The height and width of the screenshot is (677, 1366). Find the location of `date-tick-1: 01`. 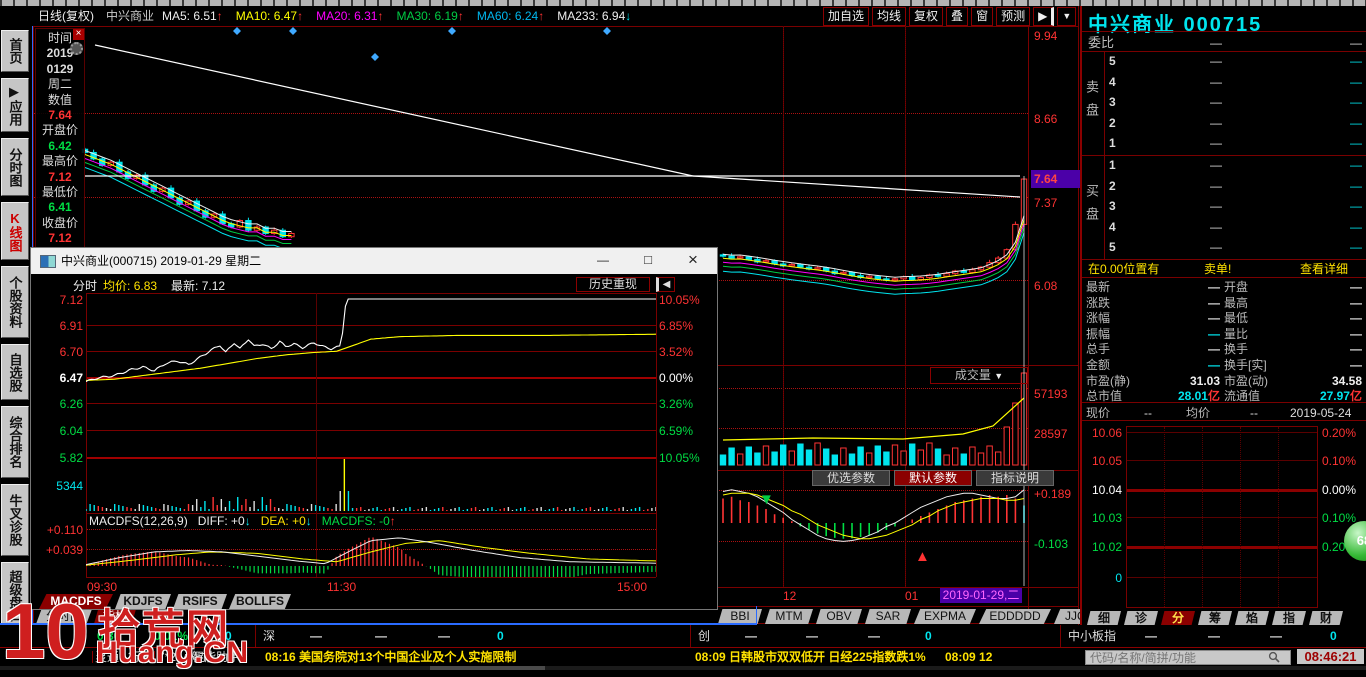

date-tick-1: 01 is located at coordinates (912, 596).